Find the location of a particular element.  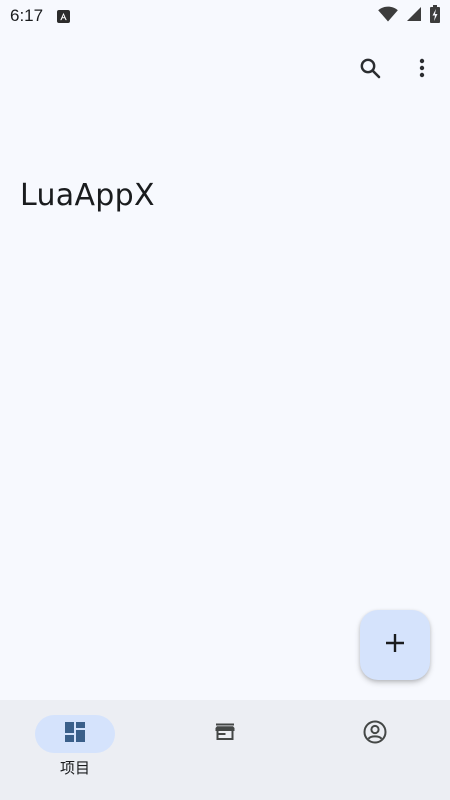

status-bar: 6:17 is located at coordinates (225, 16).